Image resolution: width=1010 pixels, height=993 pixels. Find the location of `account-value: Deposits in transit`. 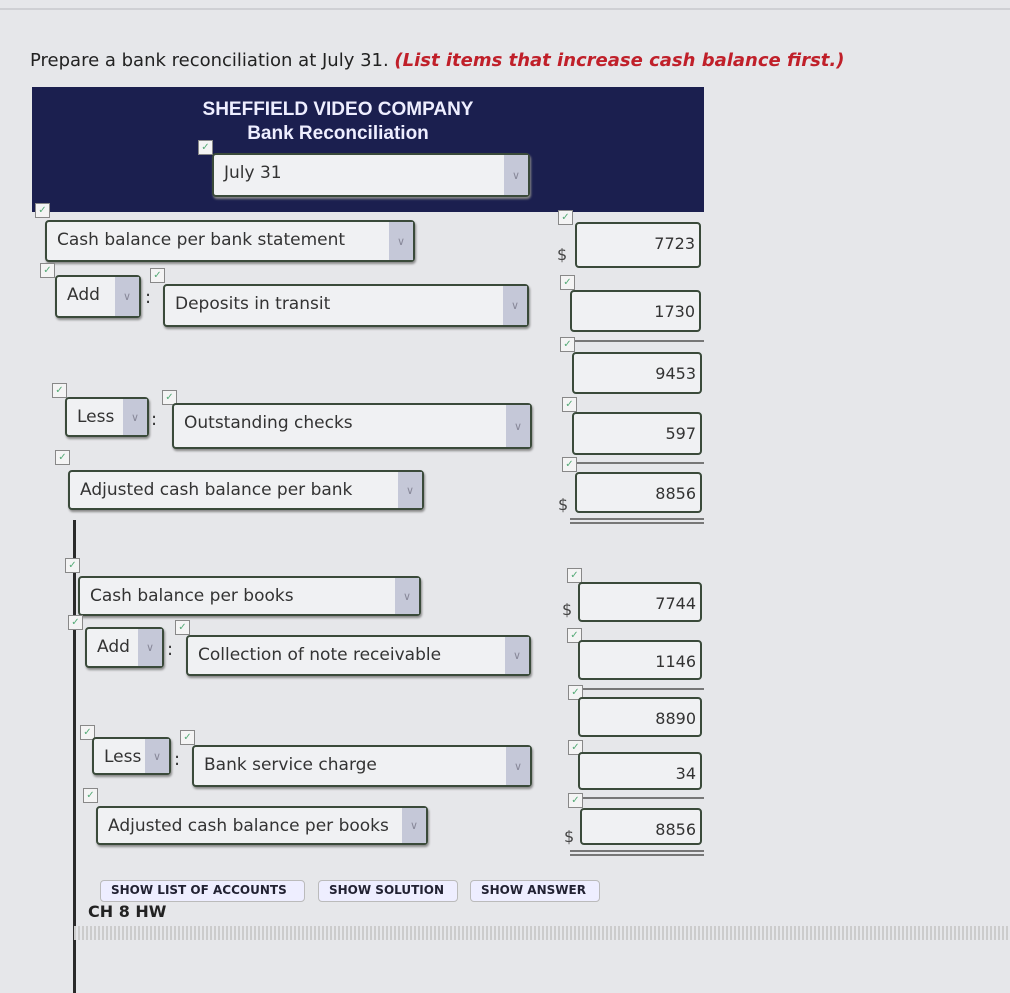

account-value: Deposits in transit is located at coordinates (253, 304).